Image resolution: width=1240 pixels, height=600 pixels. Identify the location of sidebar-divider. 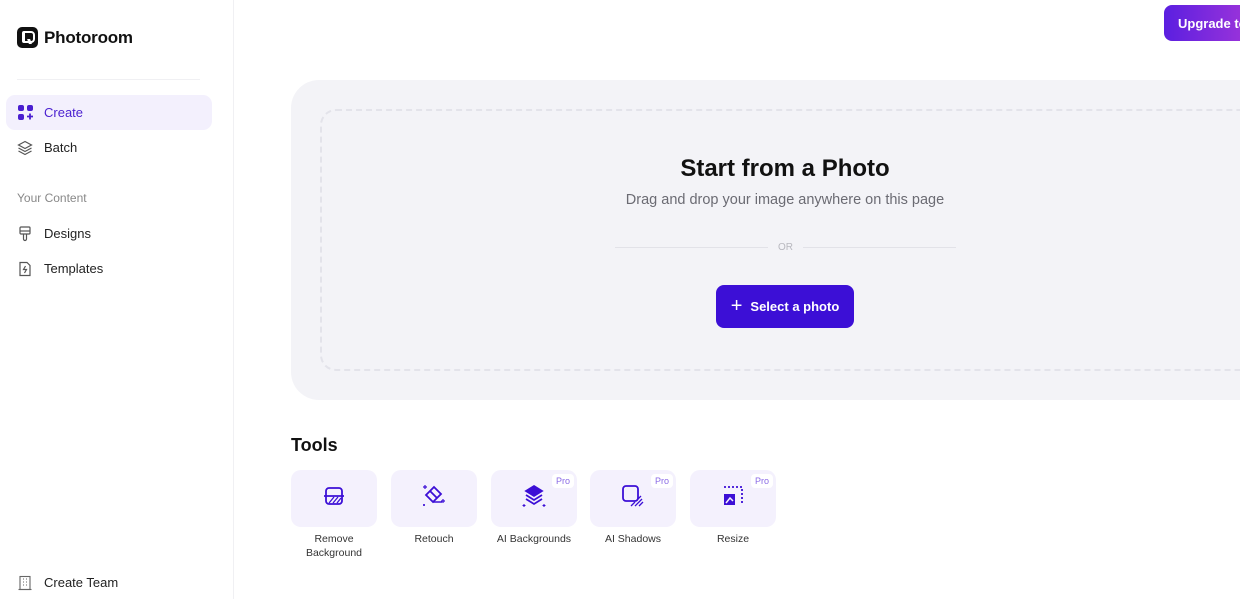
(108, 79).